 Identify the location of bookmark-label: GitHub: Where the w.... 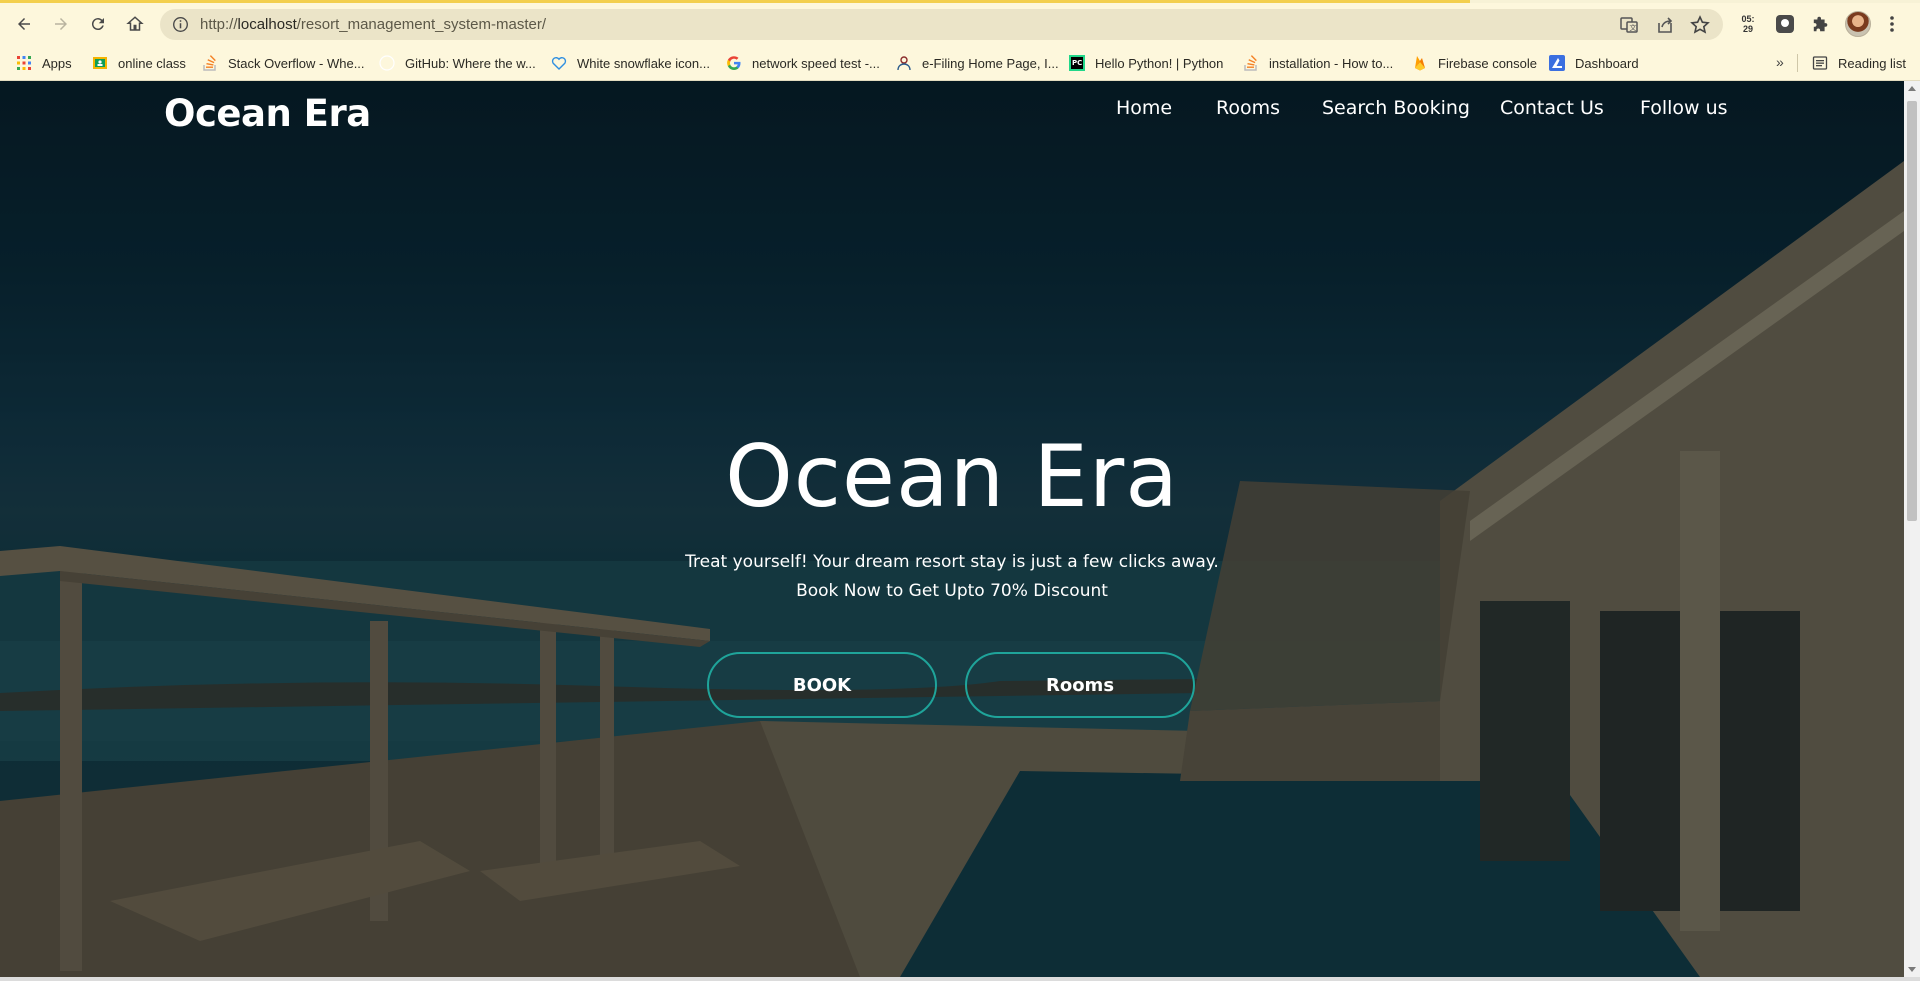
(470, 63).